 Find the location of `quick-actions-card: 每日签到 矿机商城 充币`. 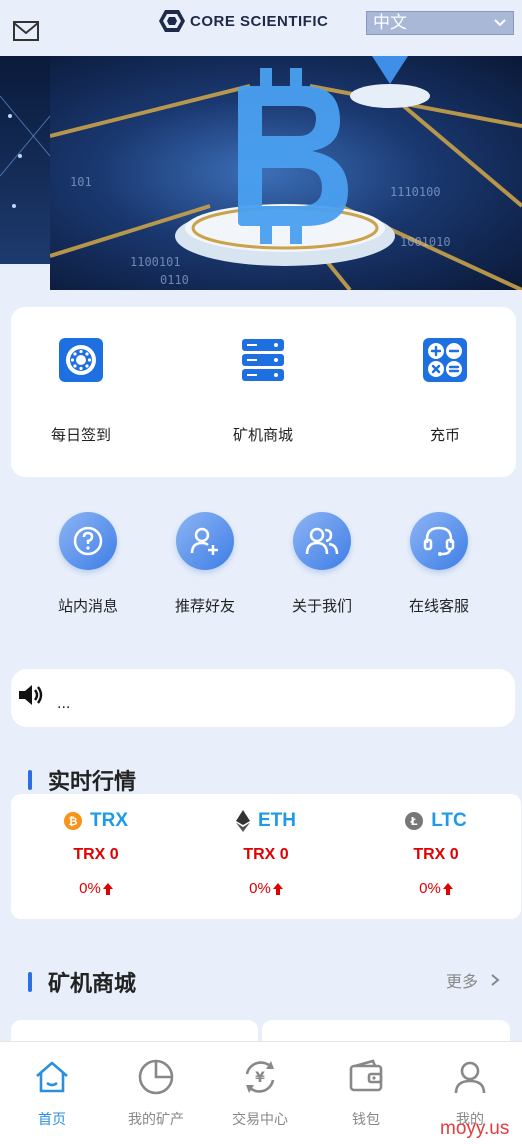

quick-actions-card: 每日签到 矿机商城 充币 is located at coordinates (263, 392).